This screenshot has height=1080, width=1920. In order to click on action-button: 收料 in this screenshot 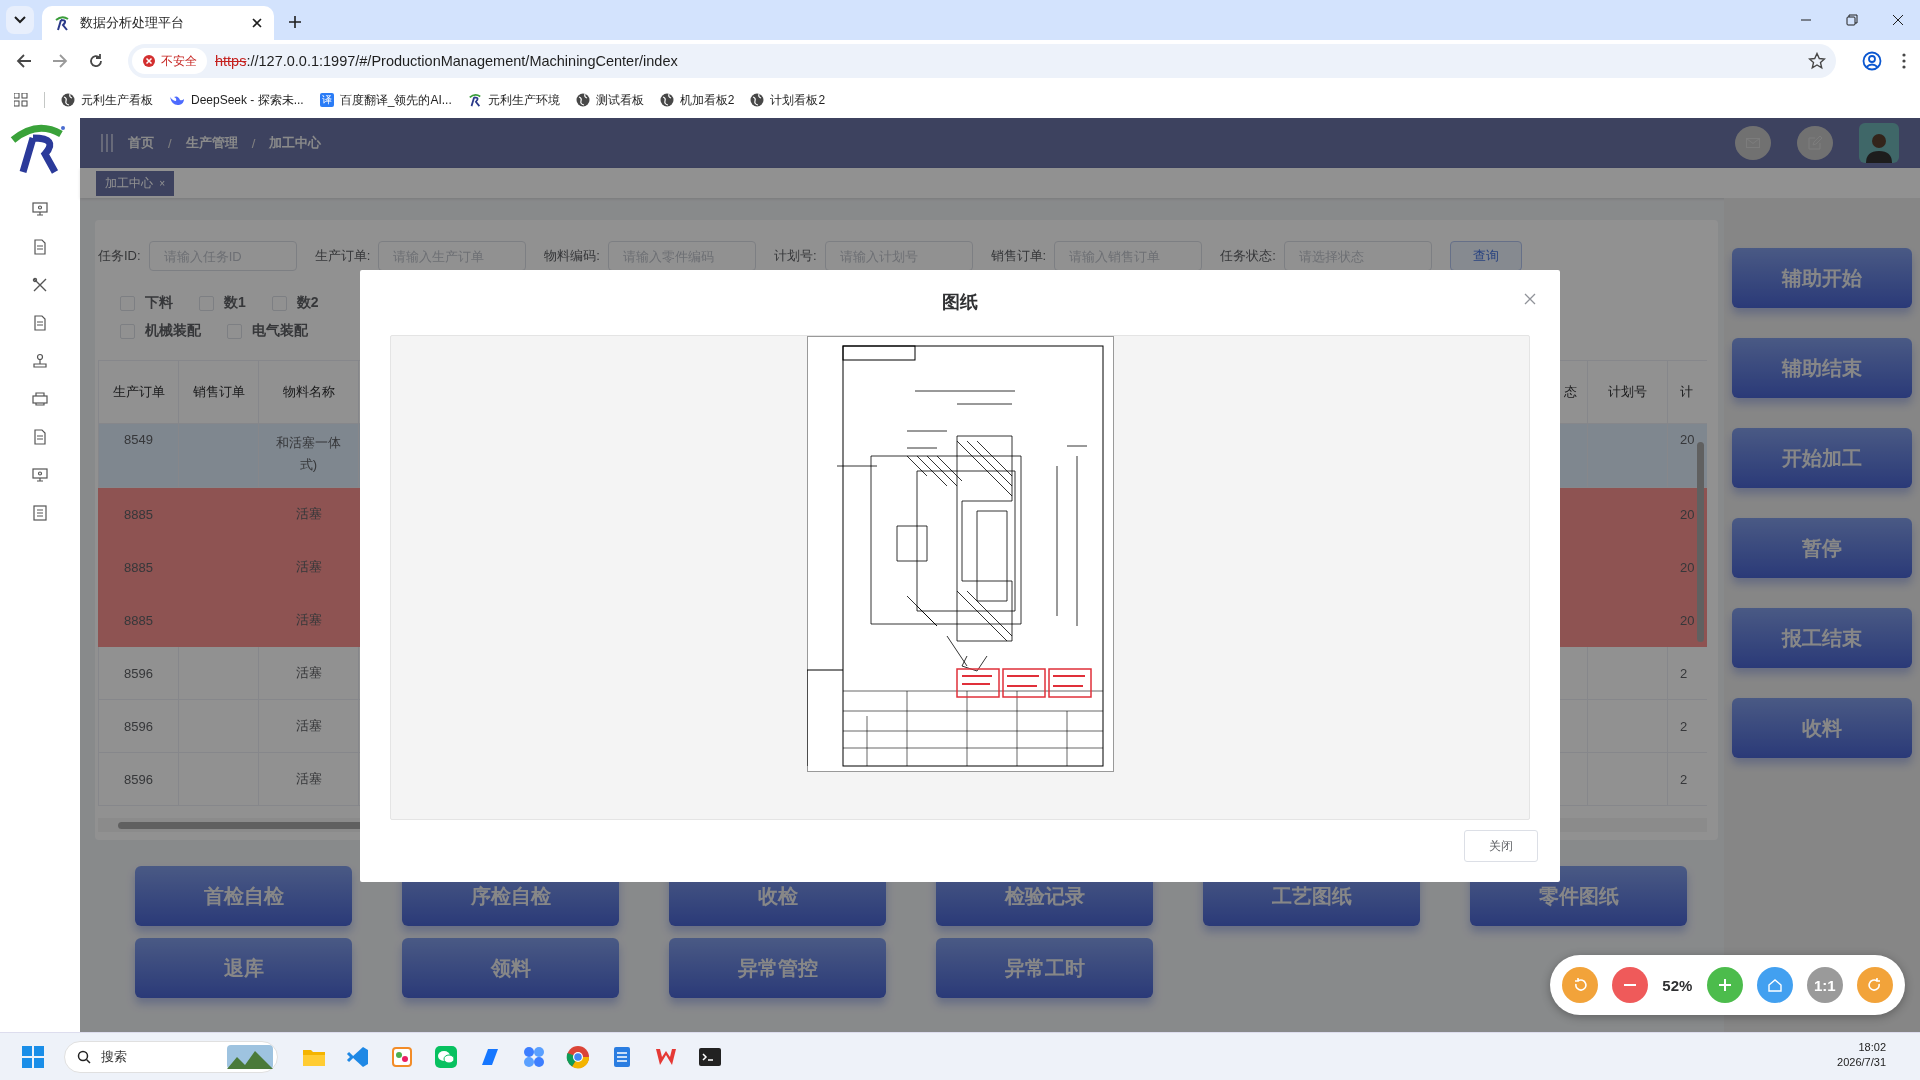, I will do `click(1822, 728)`.